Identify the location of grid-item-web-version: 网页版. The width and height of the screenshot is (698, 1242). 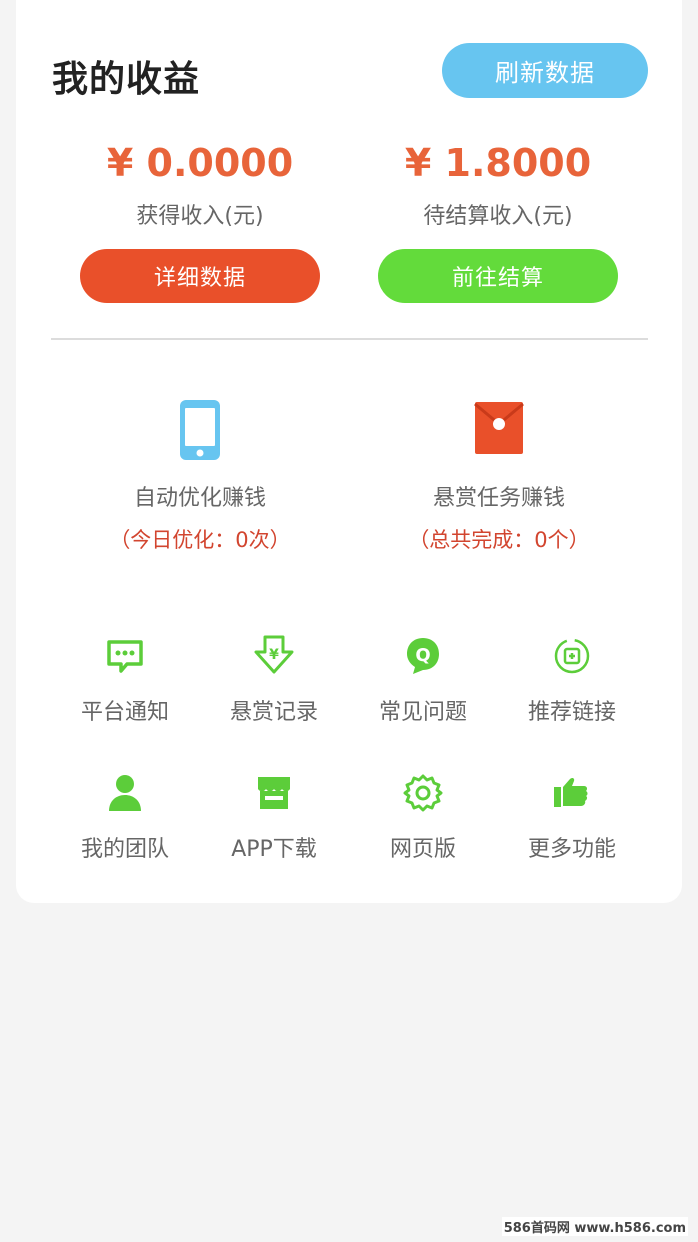
(423, 817).